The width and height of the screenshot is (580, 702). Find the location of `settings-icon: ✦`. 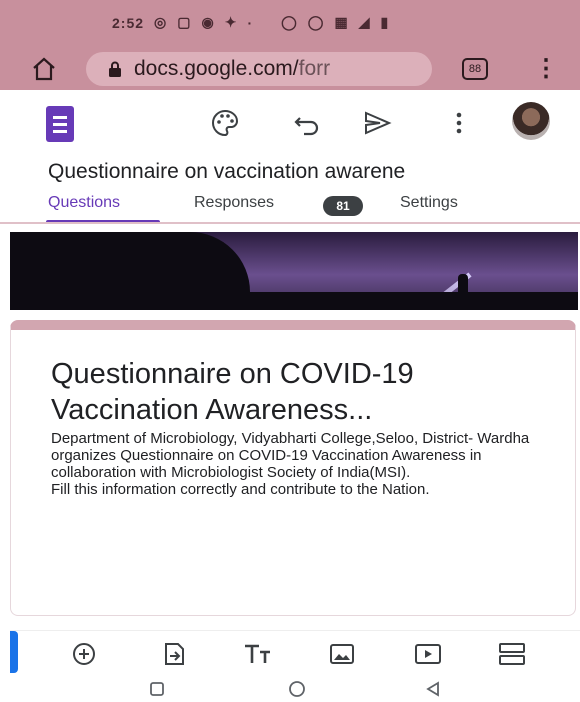

settings-icon: ✦ is located at coordinates (231, 22).